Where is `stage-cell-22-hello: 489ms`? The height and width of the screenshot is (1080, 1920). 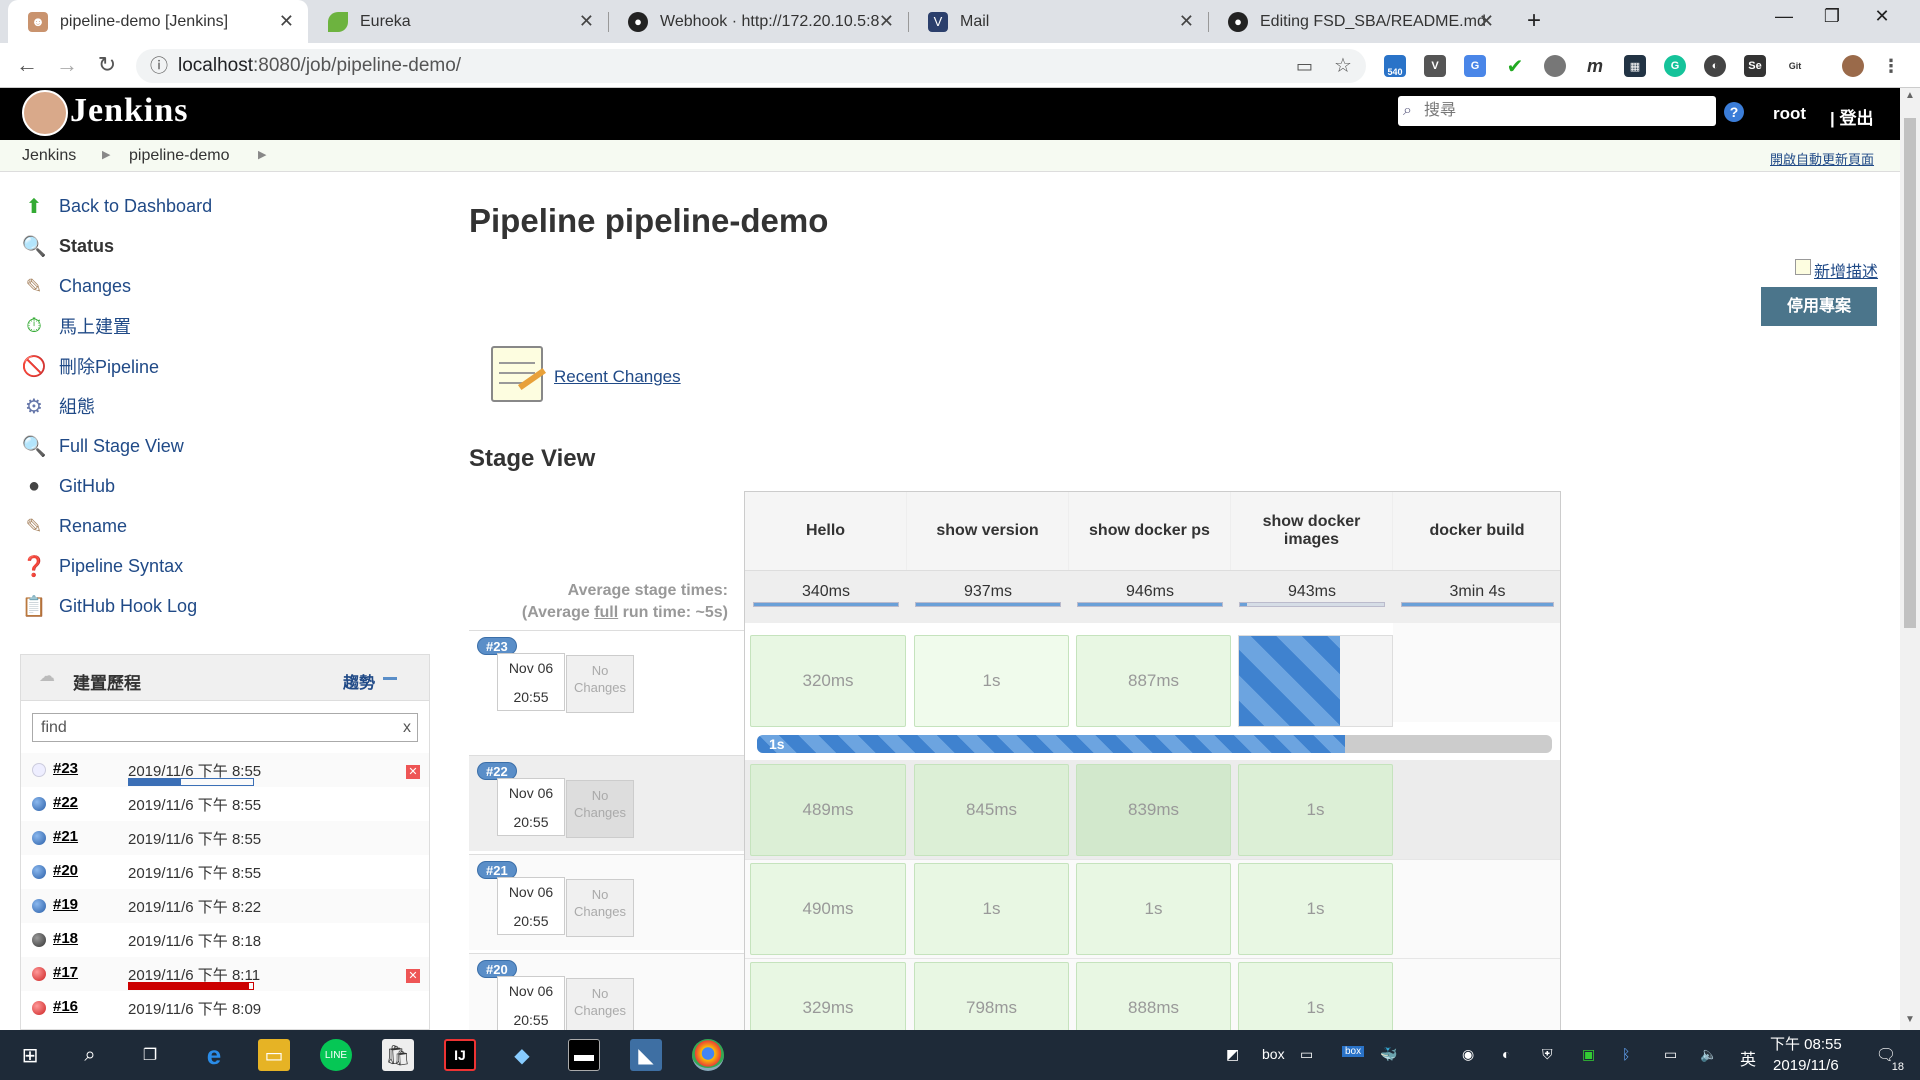
stage-cell-22-hello: 489ms is located at coordinates (828, 810).